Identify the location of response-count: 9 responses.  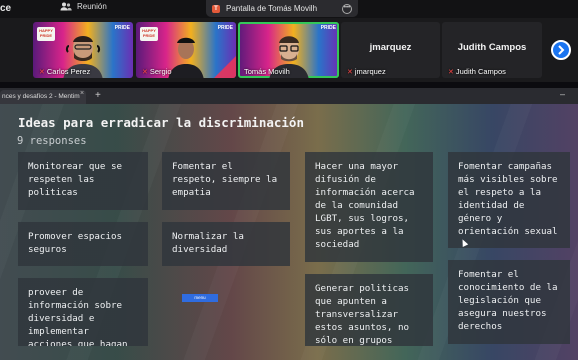
(52, 141).